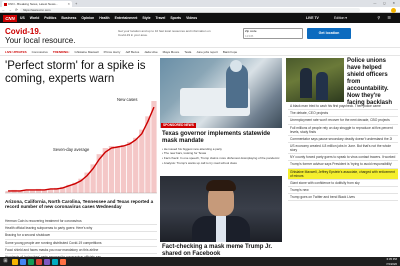  I want to click on nav-item-business: Business, so click(68, 18).